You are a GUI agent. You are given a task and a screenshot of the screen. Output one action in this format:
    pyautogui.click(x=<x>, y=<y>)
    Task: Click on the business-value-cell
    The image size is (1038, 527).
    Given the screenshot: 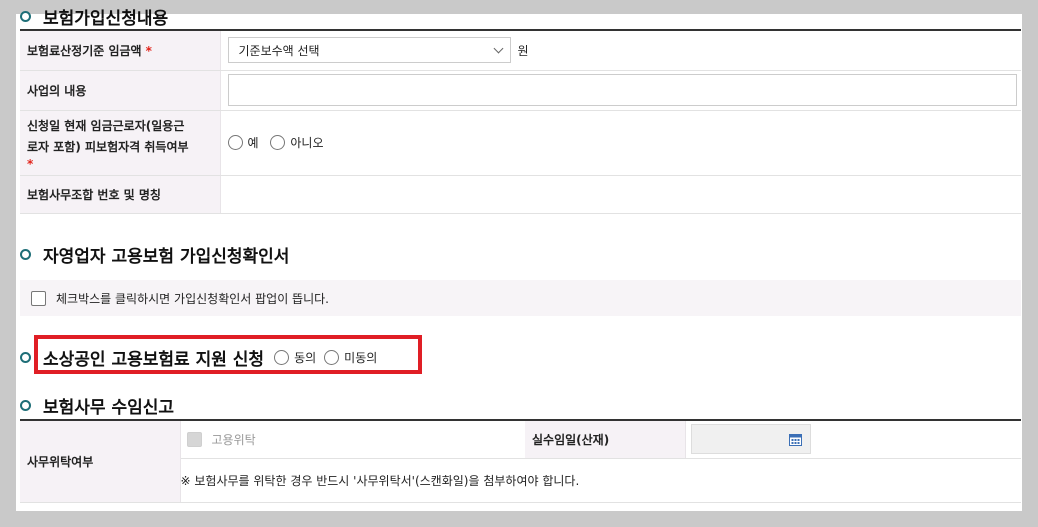 What is the action you would take?
    pyautogui.click(x=620, y=90)
    